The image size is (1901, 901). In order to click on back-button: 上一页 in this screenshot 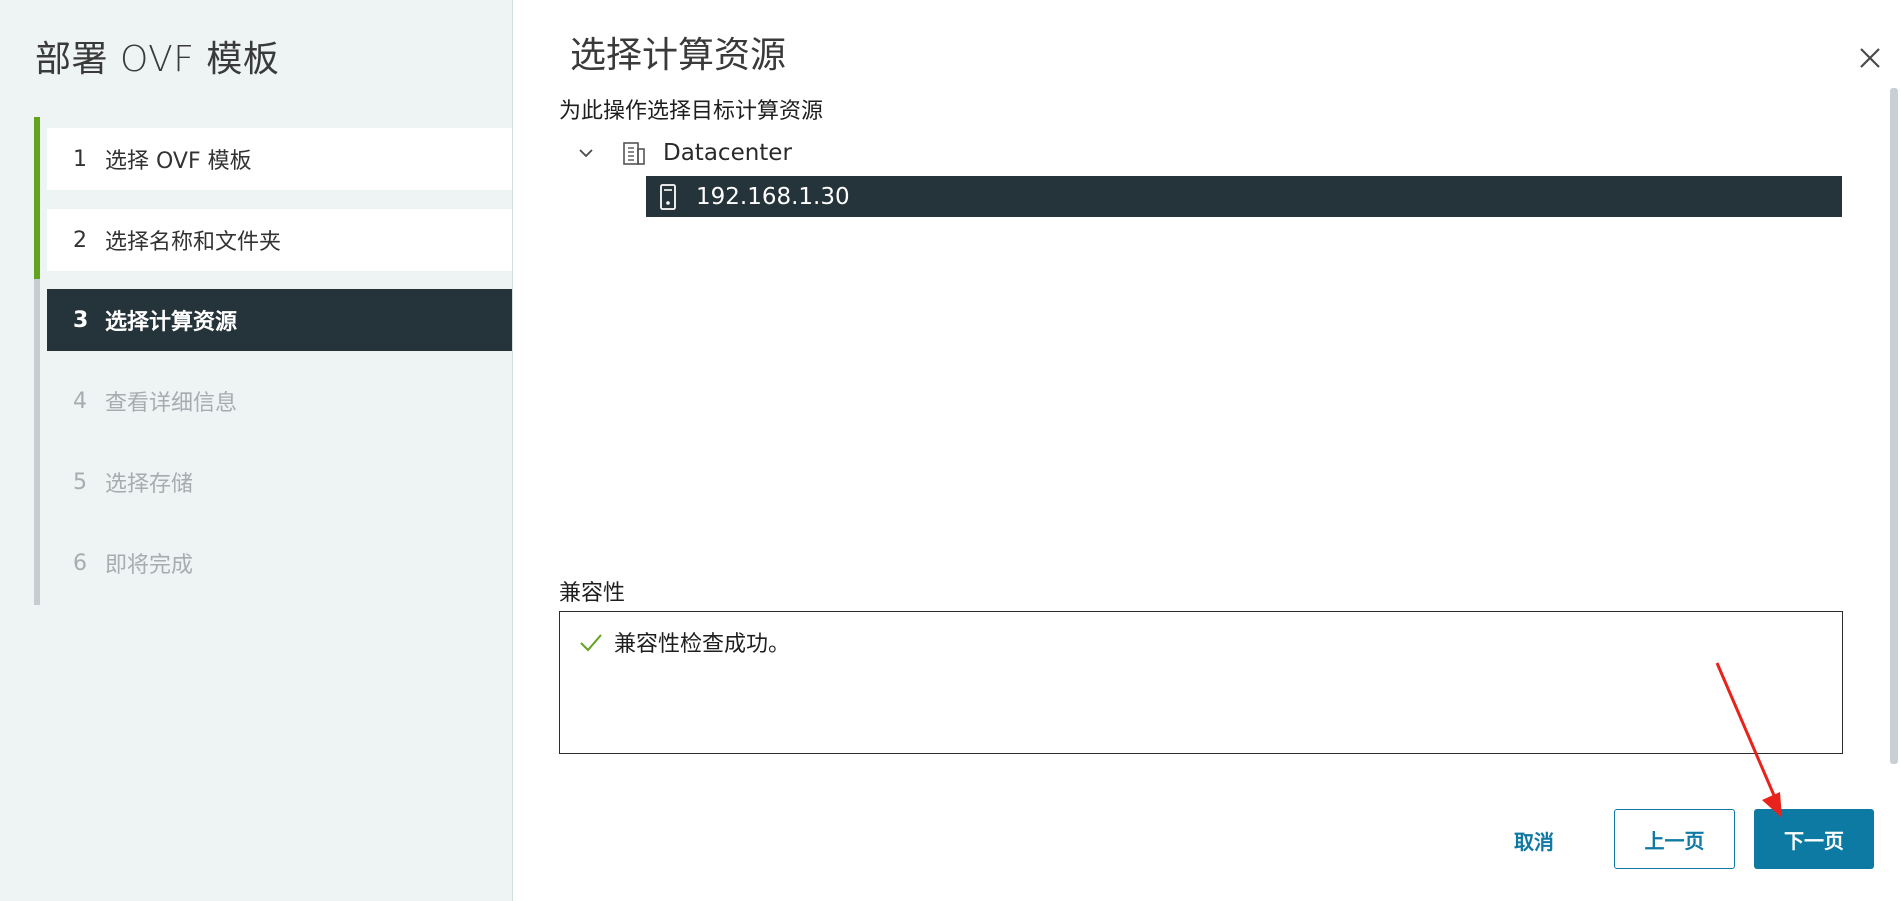, I will do `click(1674, 839)`.